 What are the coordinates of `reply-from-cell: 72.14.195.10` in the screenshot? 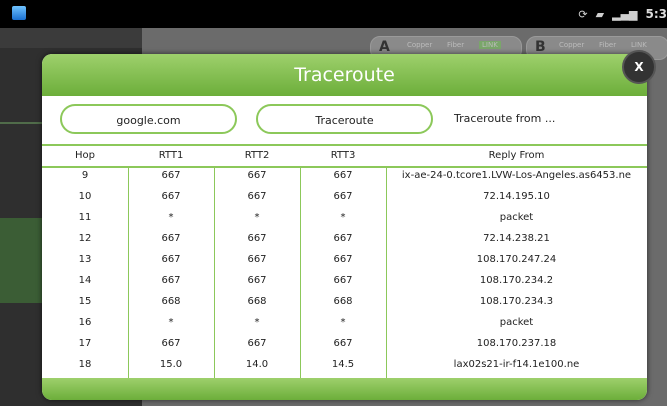 It's located at (516, 196).